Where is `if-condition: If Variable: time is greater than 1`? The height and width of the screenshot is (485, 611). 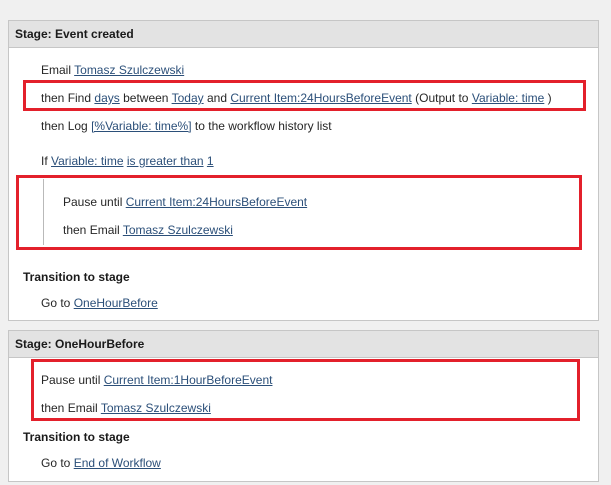
if-condition: If Variable: time is greater than 1 is located at coordinates (127, 161).